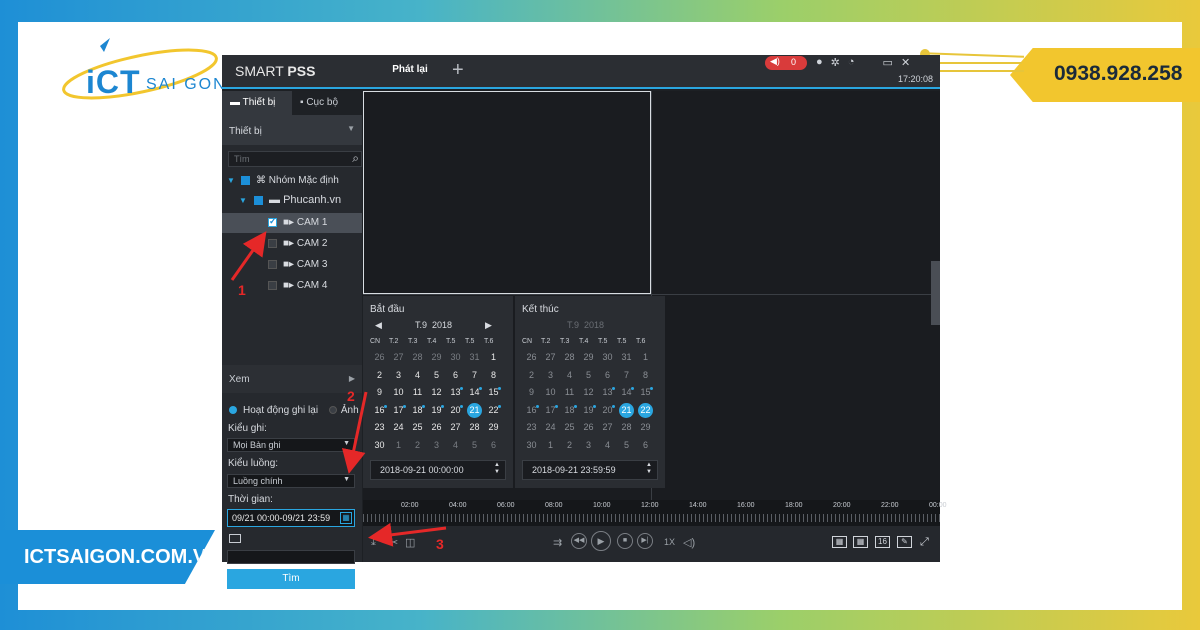 Image resolution: width=1200 pixels, height=630 pixels. Describe the element at coordinates (579, 541) in the screenshot. I see `rewind-icon: ◀◀` at that location.